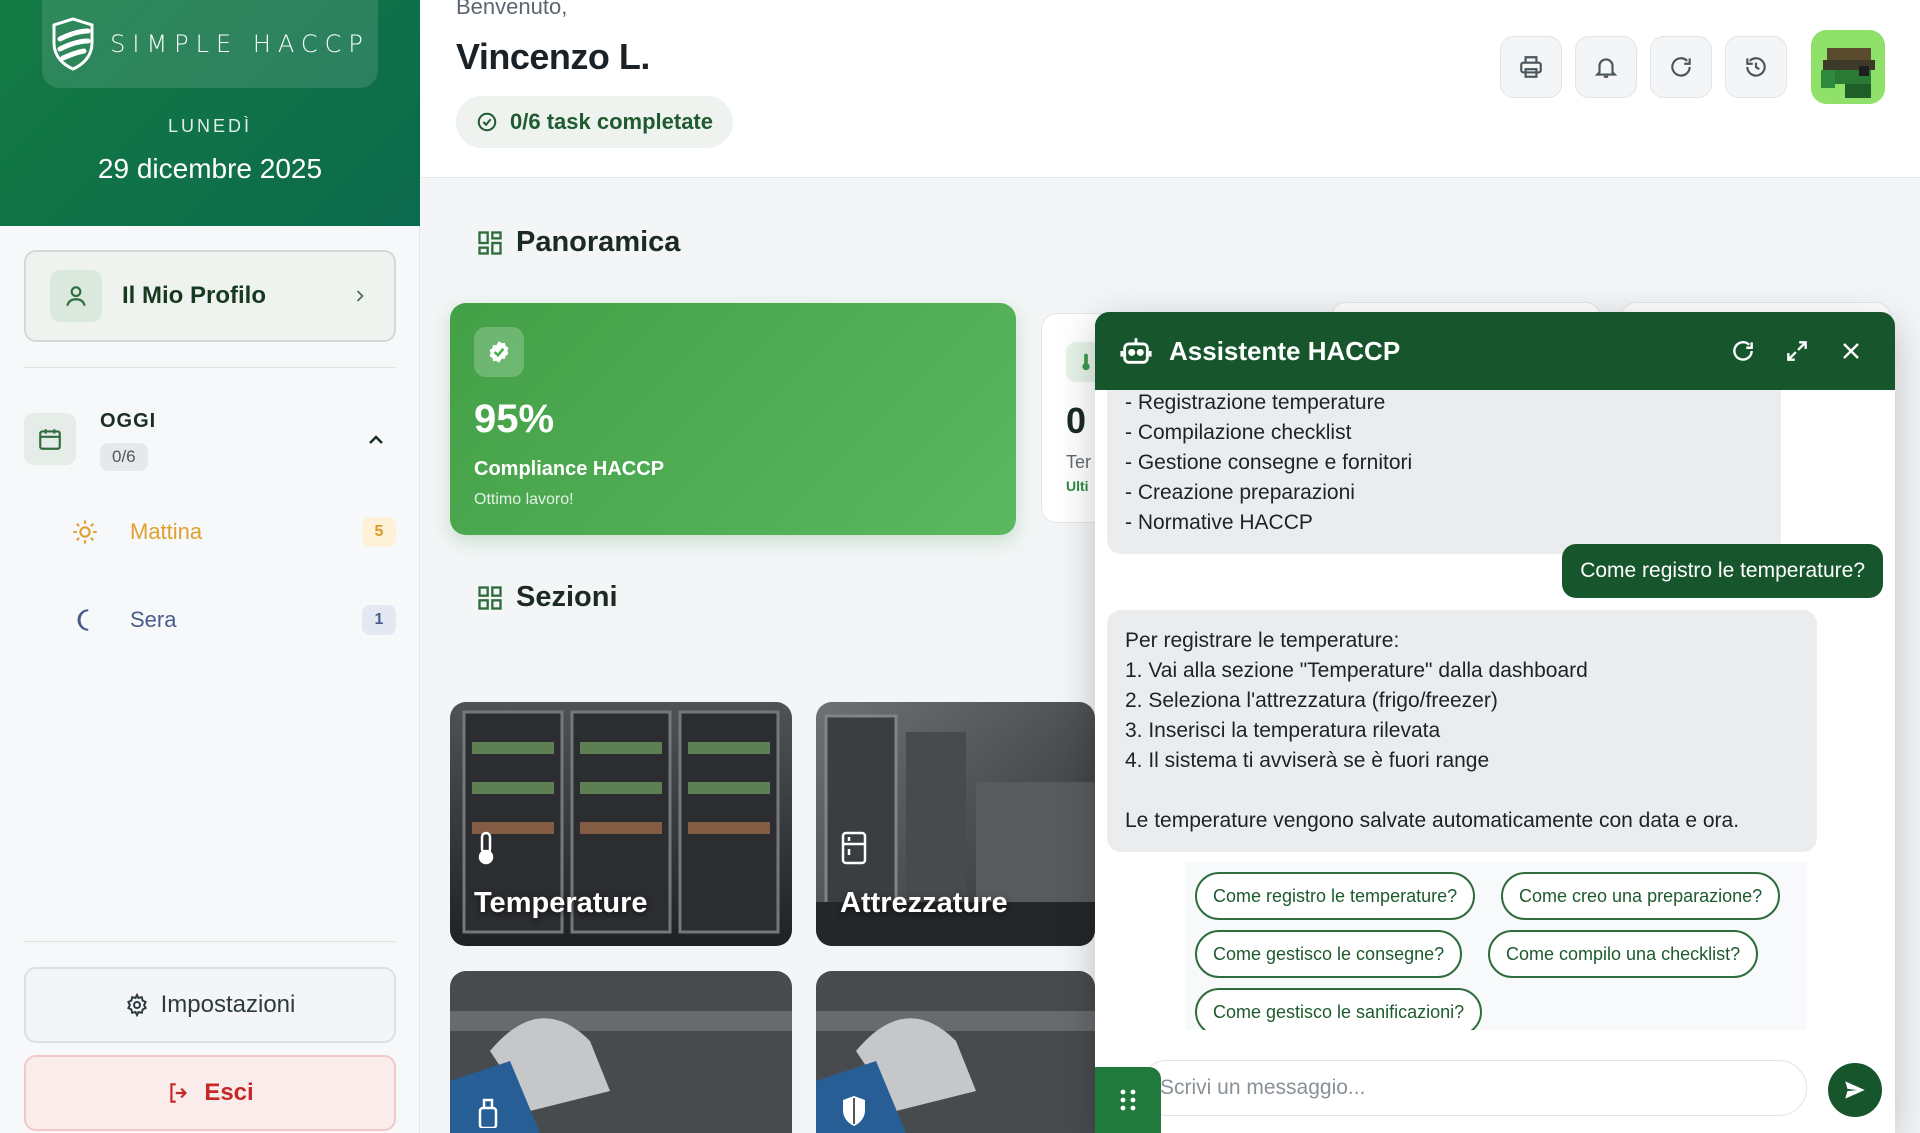 This screenshot has height=1133, width=1920. I want to click on chat-expand-button, so click(1797, 351).